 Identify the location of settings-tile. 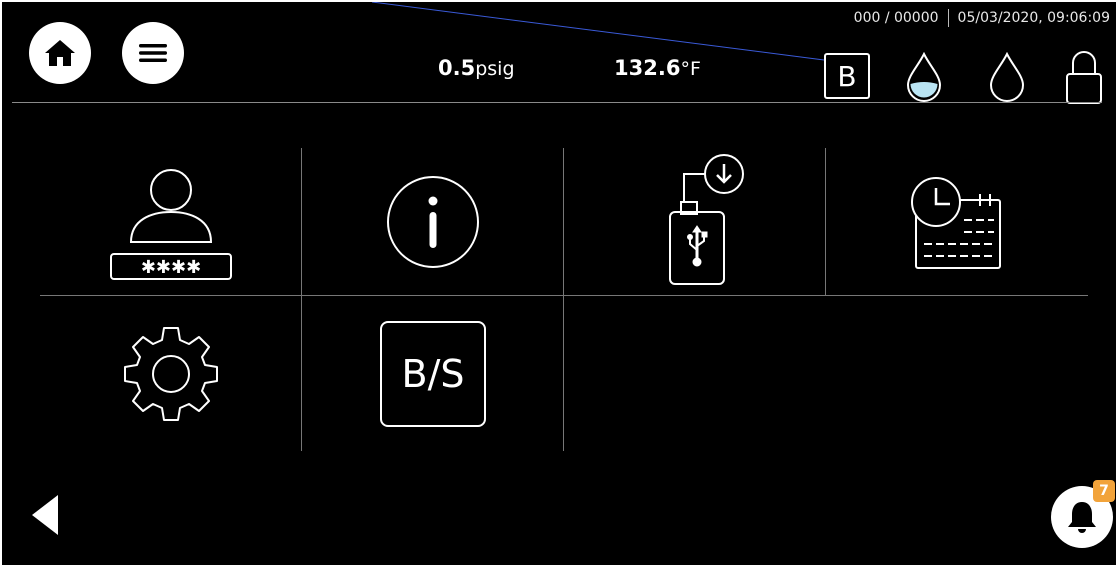
(171, 374).